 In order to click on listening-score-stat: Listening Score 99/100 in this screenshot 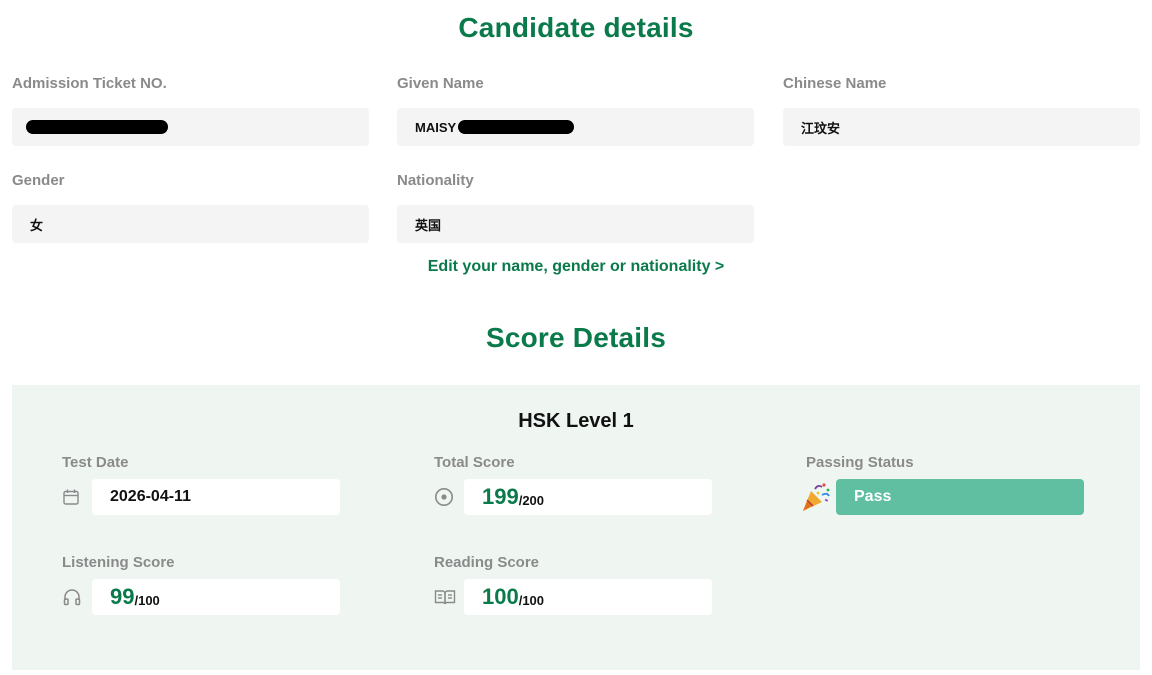, I will do `click(201, 584)`.